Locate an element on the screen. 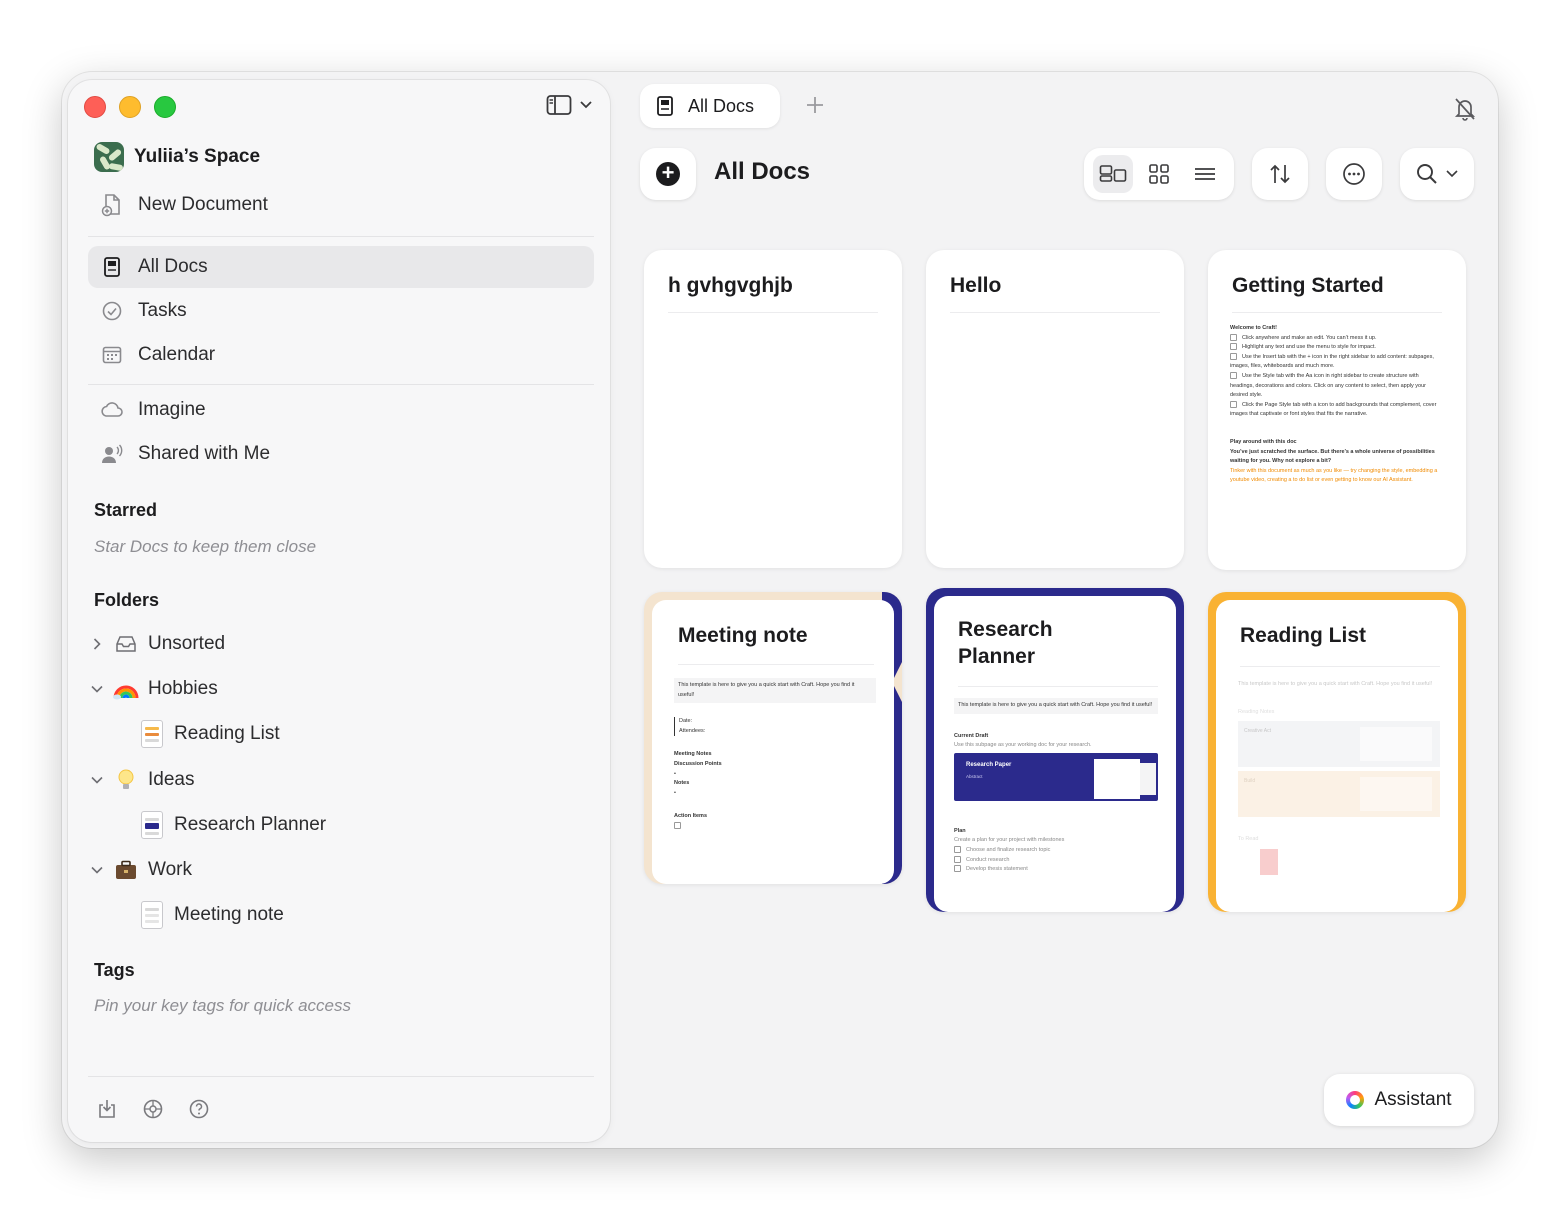  space-avatar is located at coordinates (109, 157).